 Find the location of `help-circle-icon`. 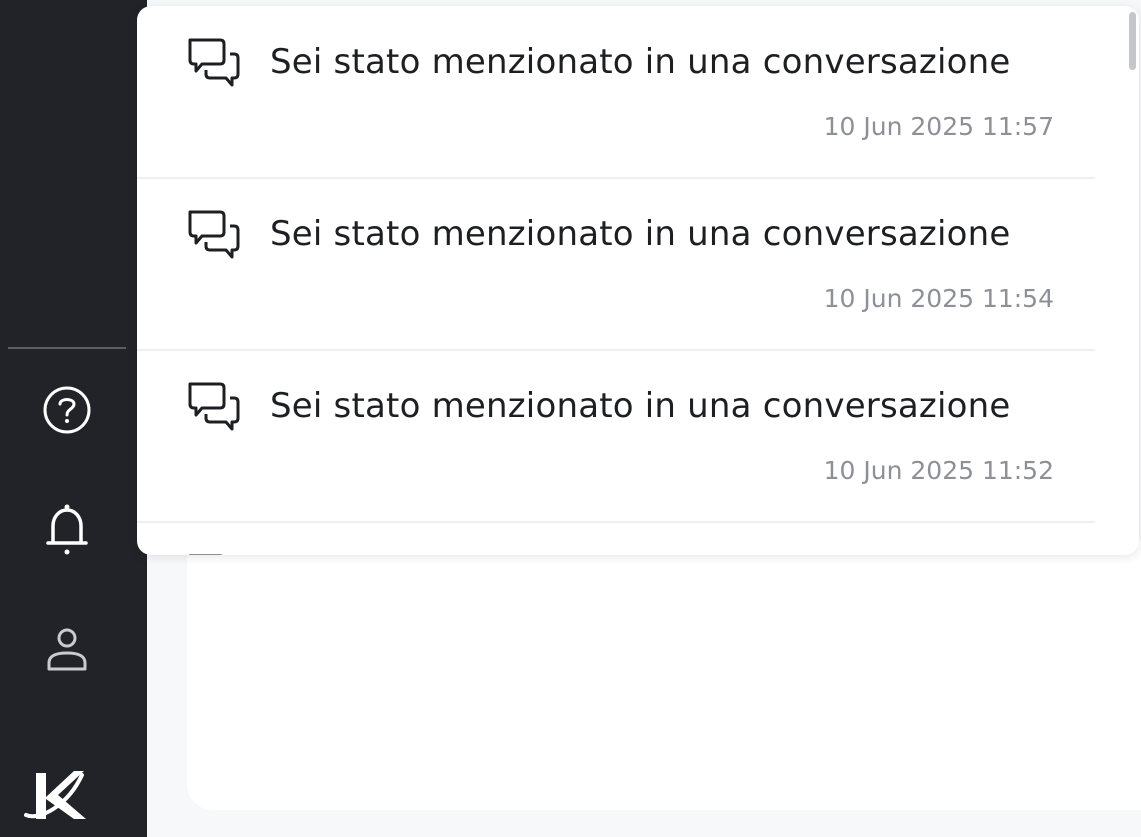

help-circle-icon is located at coordinates (67, 410).